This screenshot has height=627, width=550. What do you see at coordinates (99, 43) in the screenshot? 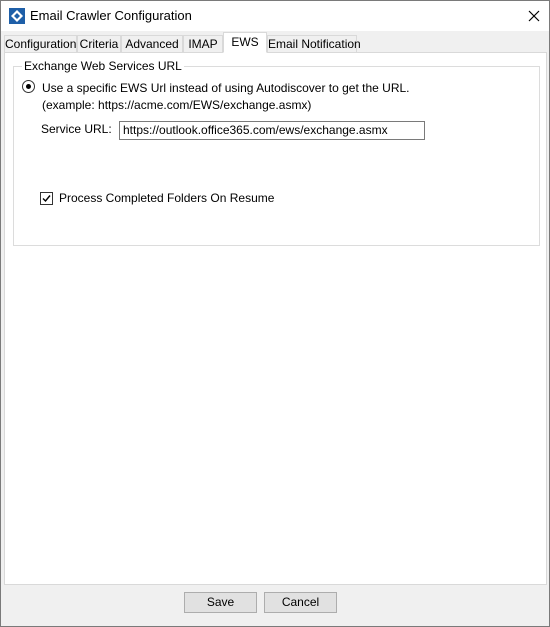
I see `tab-criteria: Criteria` at bounding box center [99, 43].